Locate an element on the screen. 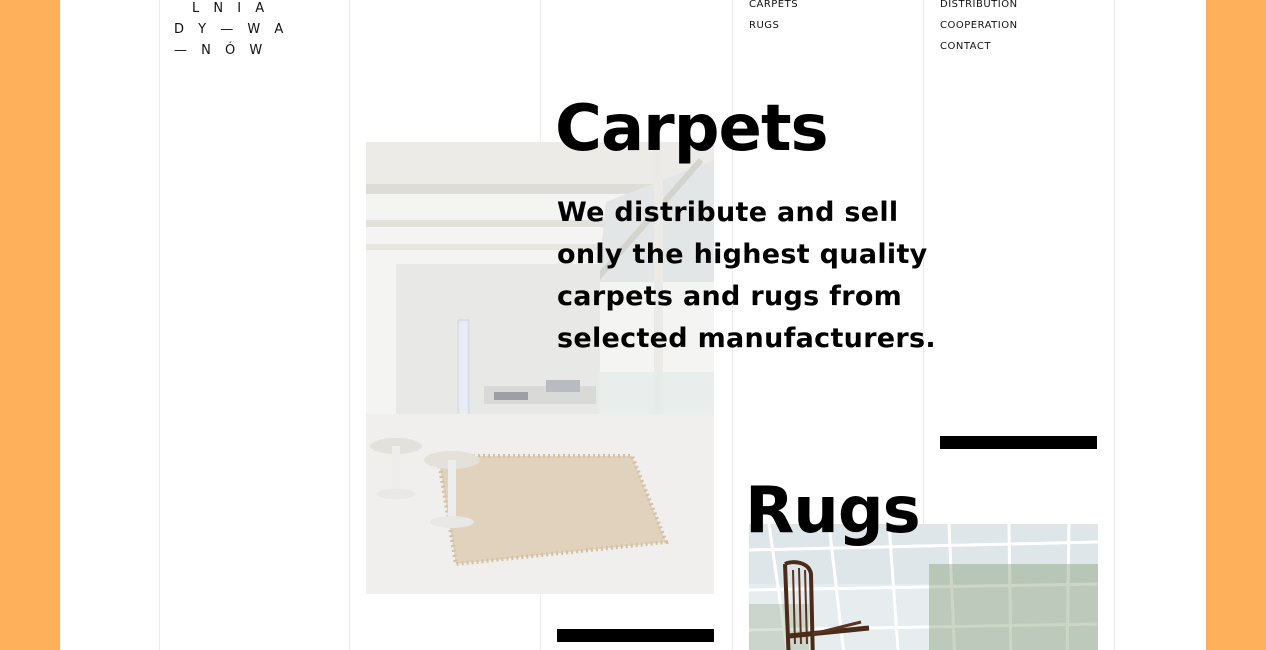 This screenshot has height=650, width=1266. nav-link-contact: CONTACT is located at coordinates (979, 46).